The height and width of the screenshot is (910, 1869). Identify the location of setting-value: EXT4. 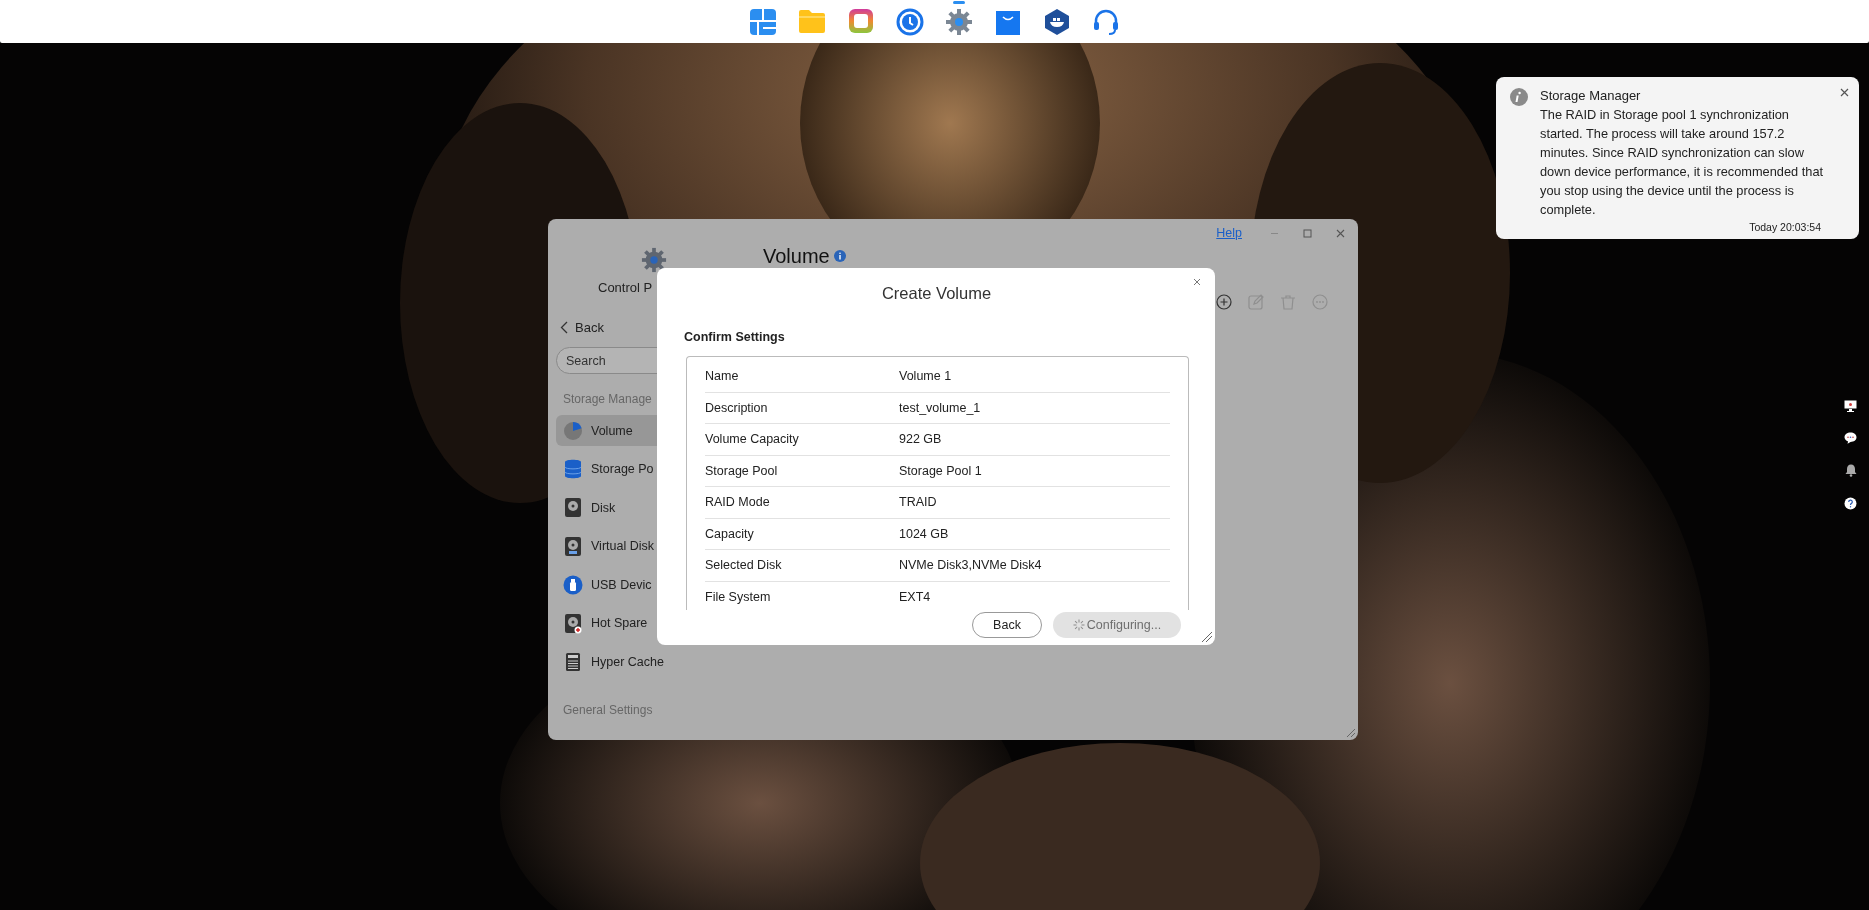
(915, 596).